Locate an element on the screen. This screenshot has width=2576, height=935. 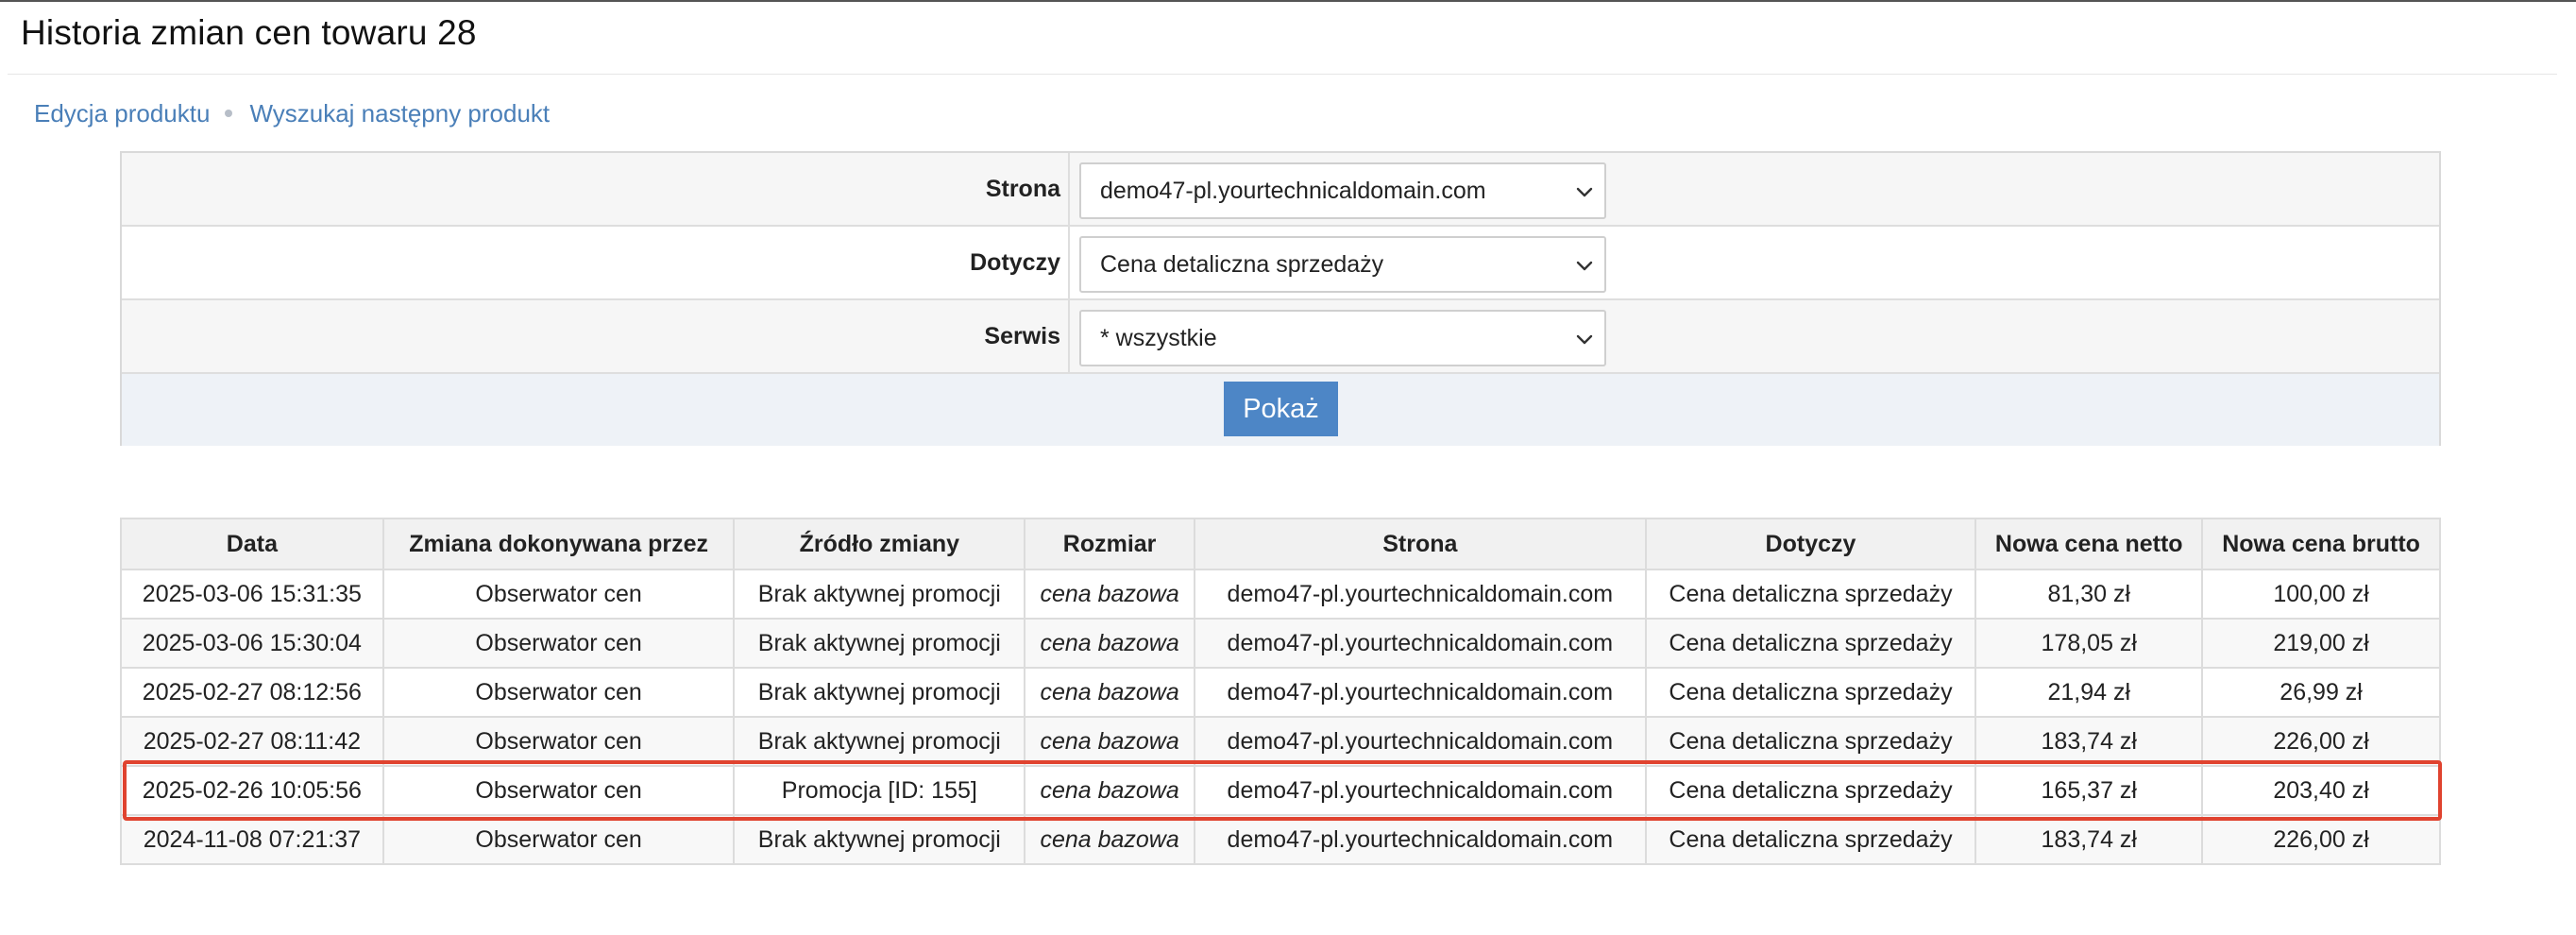
applies-to-select-value: Cena detaliczna sprzedaży is located at coordinates (1242, 264).